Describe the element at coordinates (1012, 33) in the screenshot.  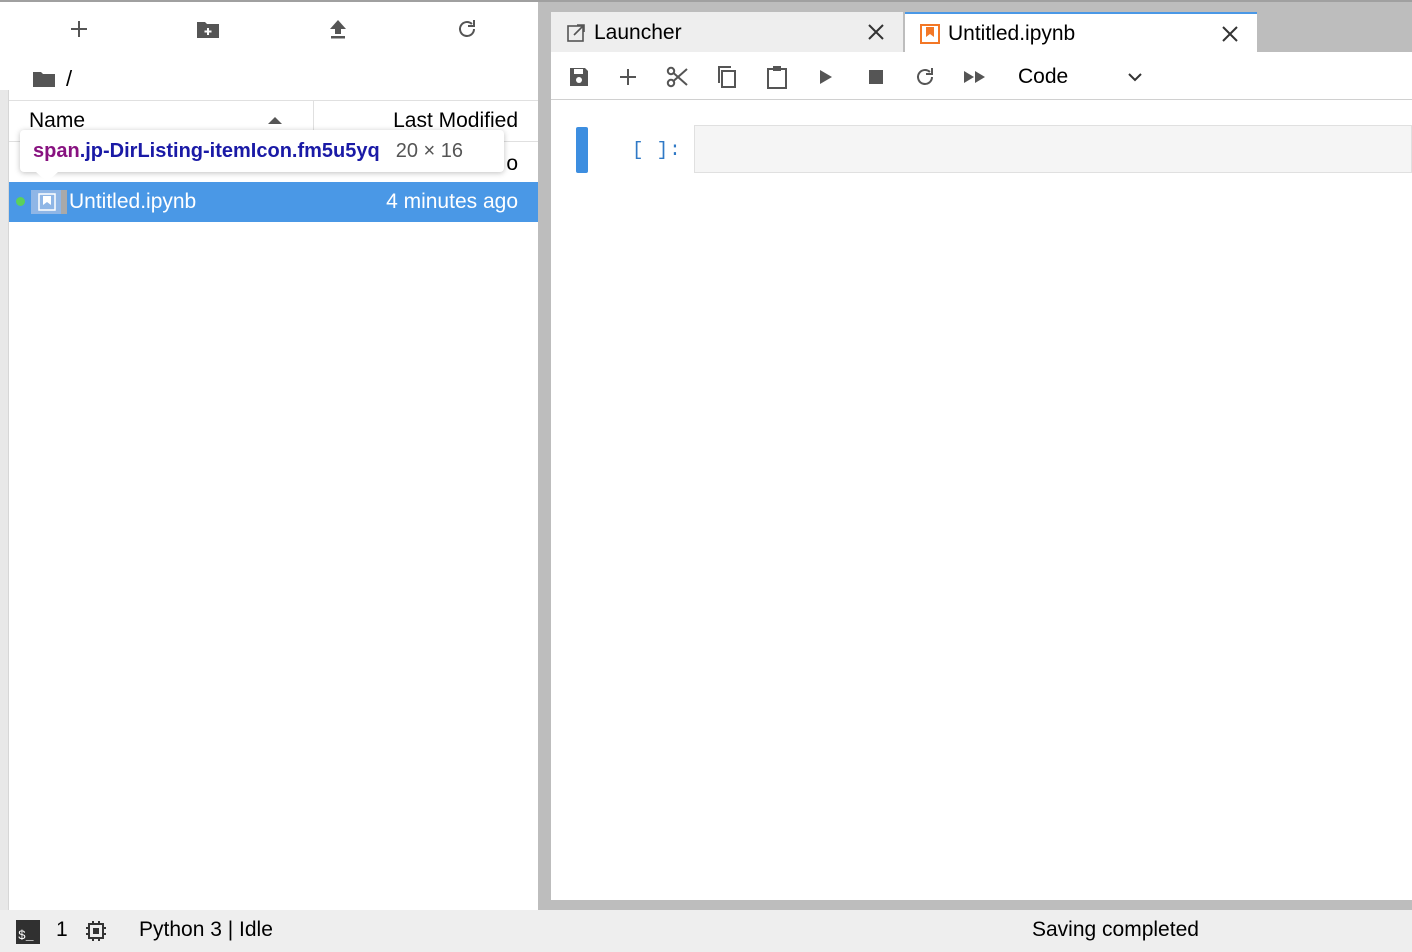
I see `tab-label: Untitled.ipynb` at that location.